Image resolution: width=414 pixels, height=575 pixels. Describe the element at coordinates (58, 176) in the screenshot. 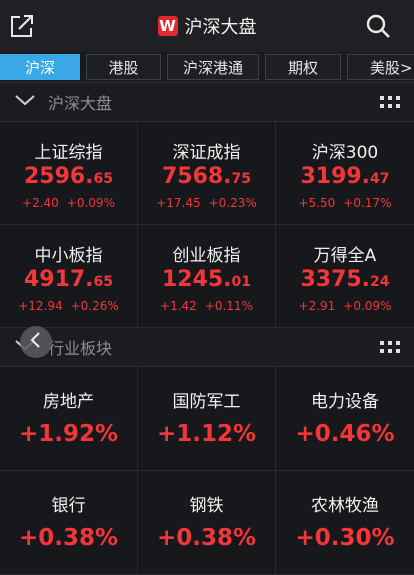

I see `price-int: 2596.` at that location.